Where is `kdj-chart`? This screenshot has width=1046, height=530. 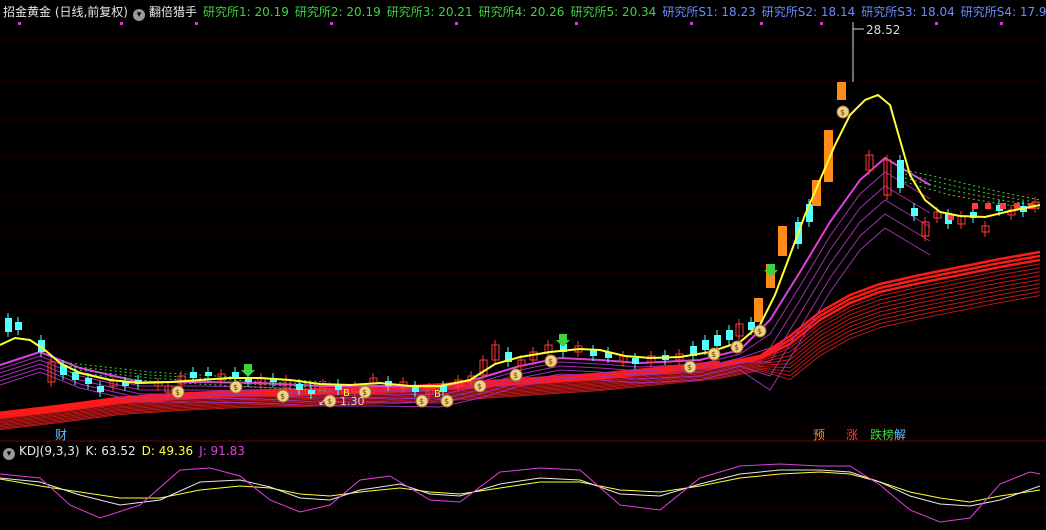 kdj-chart is located at coordinates (520, 493).